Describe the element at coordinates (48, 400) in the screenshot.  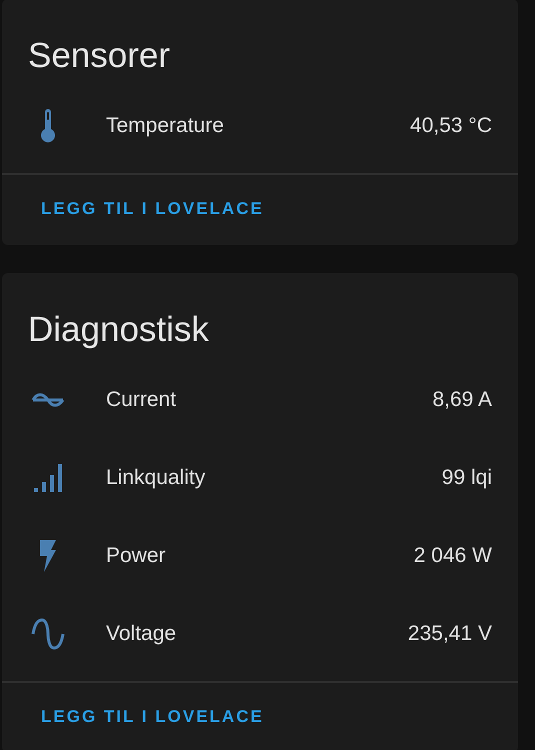
I see `wave-icon` at that location.